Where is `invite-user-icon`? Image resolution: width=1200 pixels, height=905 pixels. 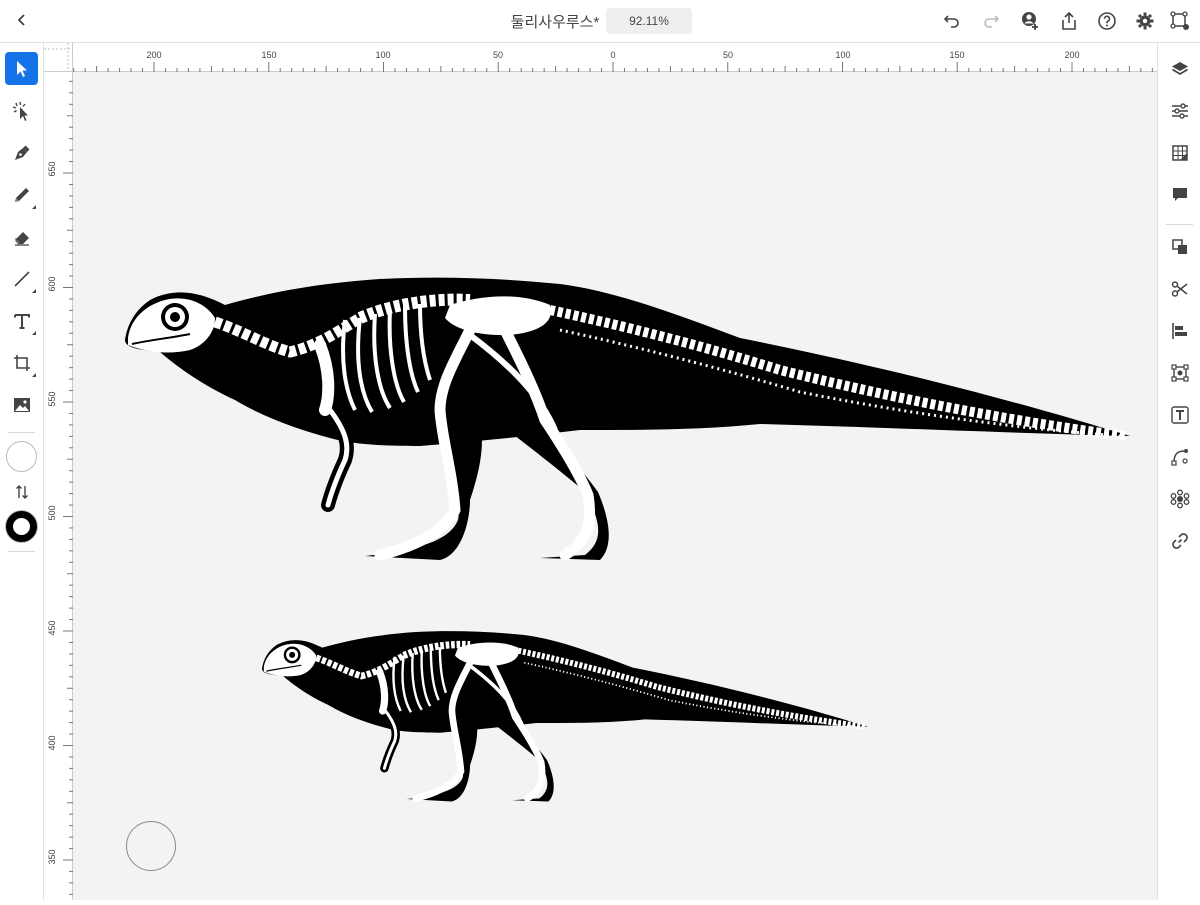
invite-user-icon is located at coordinates (1030, 21).